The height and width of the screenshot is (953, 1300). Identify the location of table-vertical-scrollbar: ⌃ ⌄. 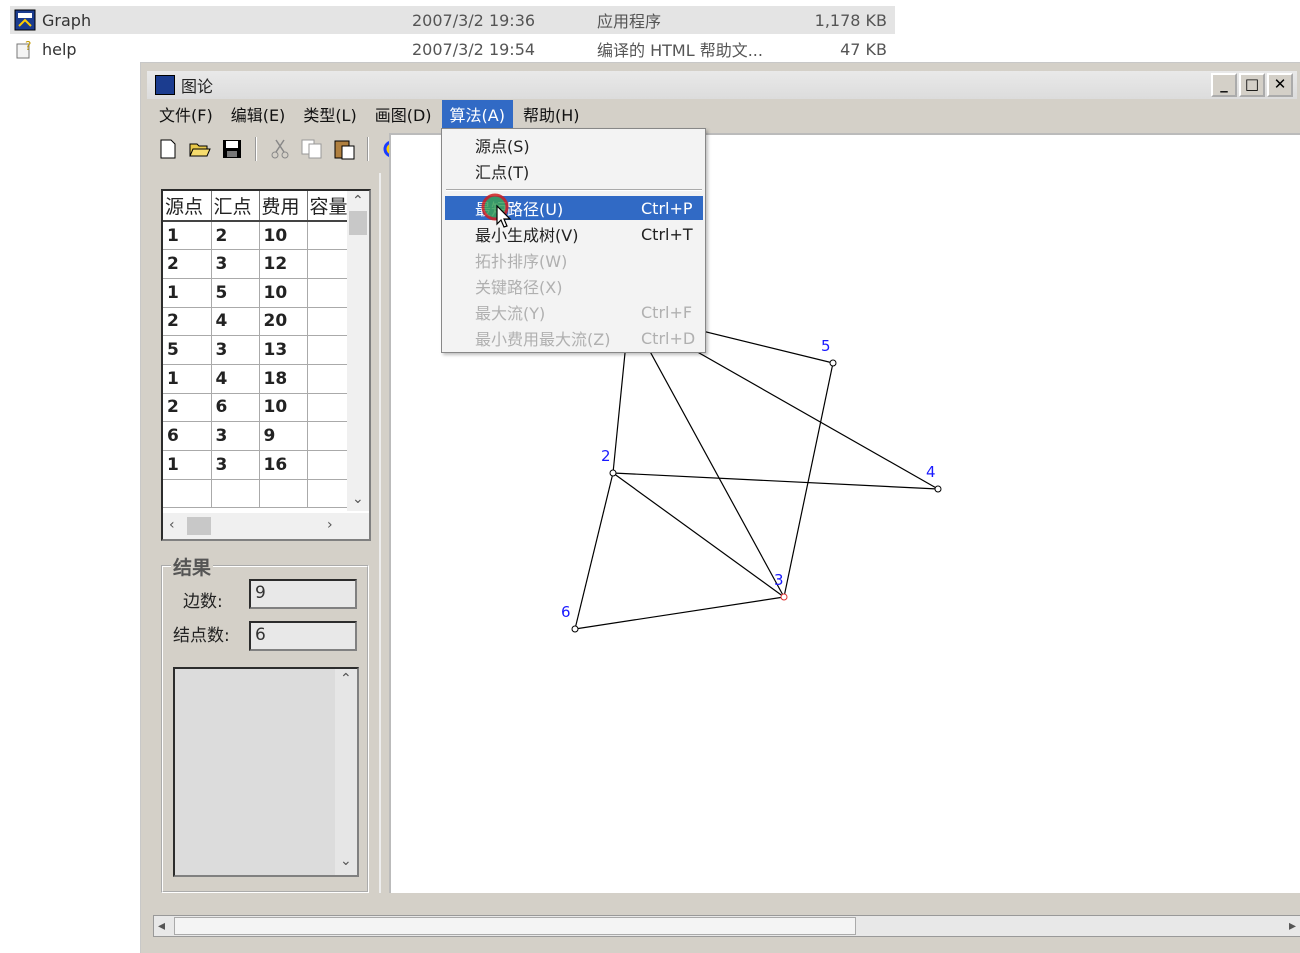
(358, 351).